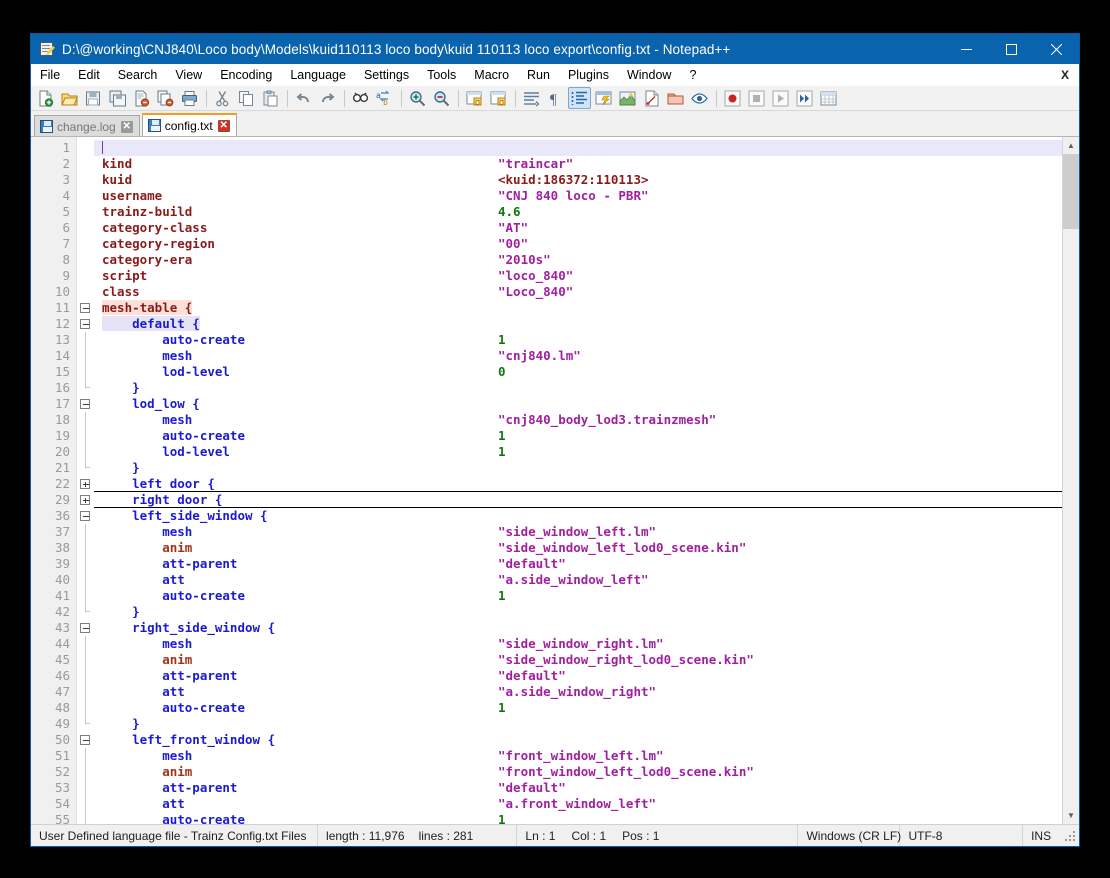  I want to click on menu-edit: Edit, so click(89, 75).